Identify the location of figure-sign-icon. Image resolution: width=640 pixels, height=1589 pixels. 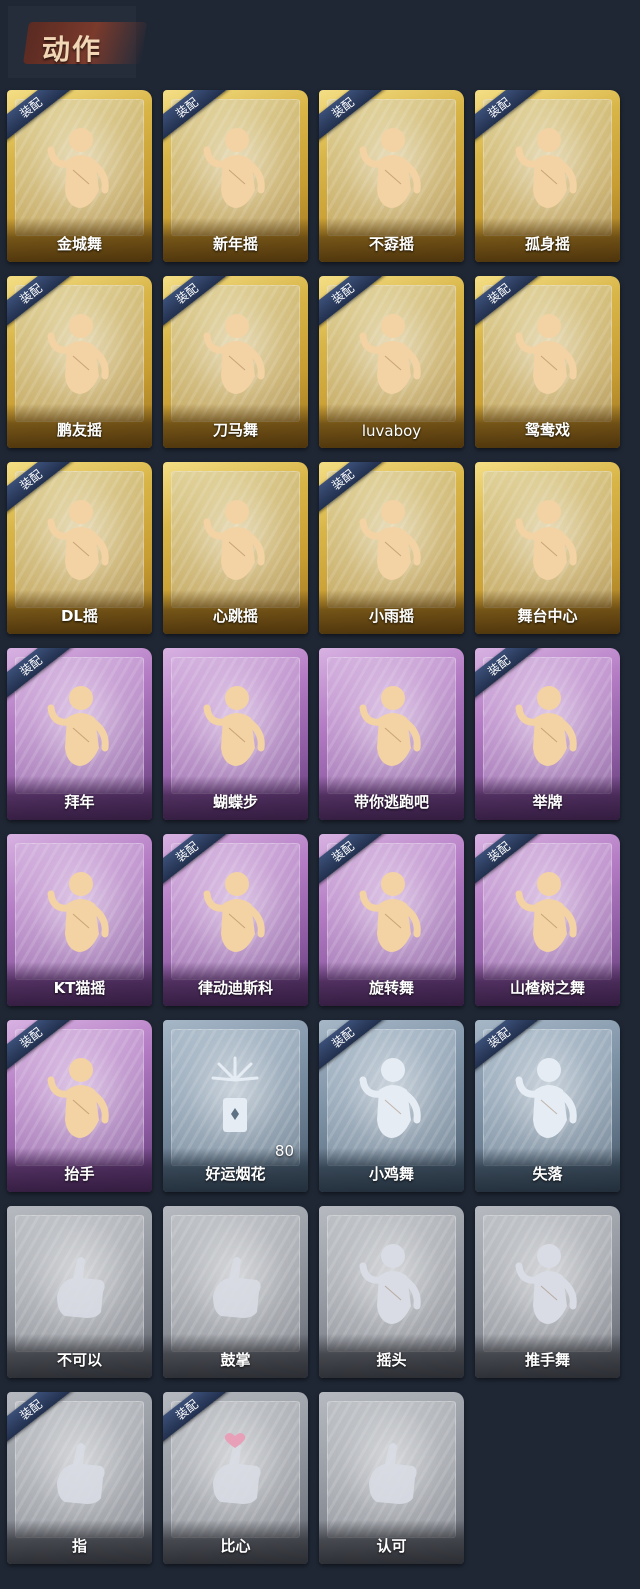
(547, 724).